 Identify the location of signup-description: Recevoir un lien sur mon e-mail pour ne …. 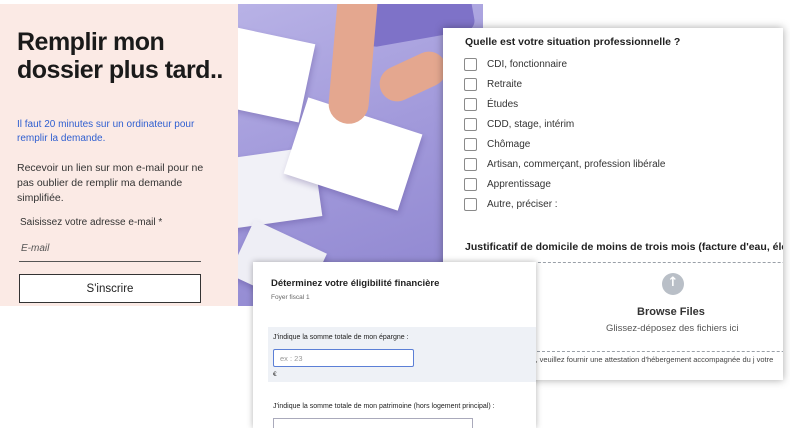
(110, 183).